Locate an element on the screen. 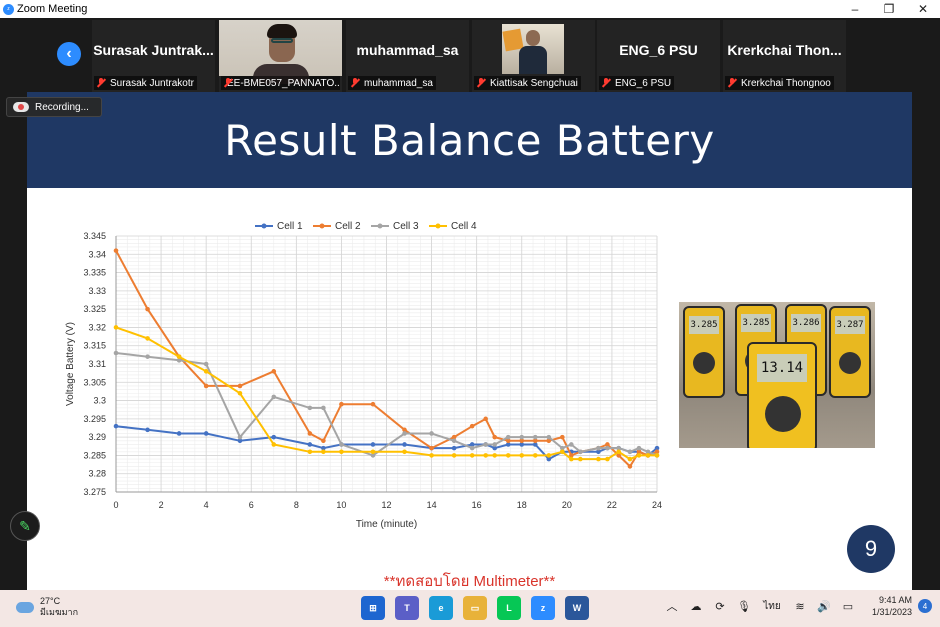 The image size is (940, 627). multimeter-photo: 3.285 3.285 3.286 3.287 13.14 is located at coordinates (777, 375).